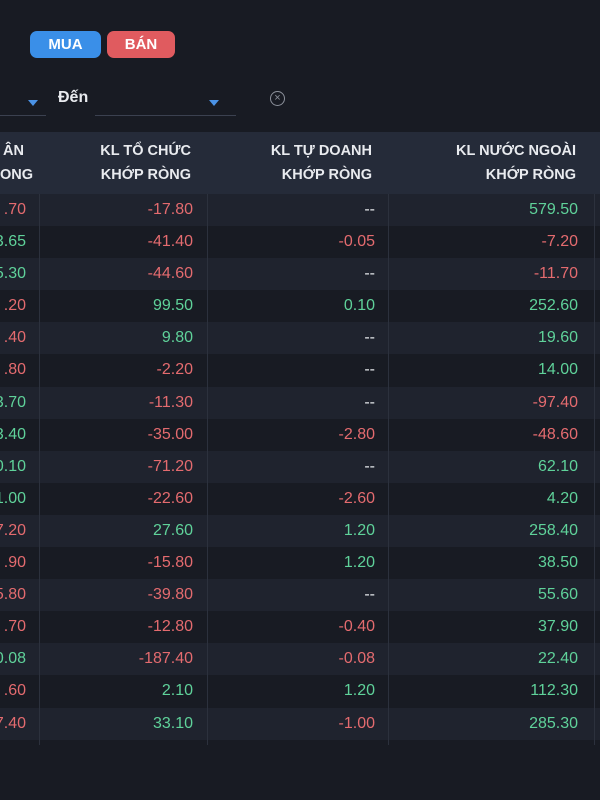  I want to click on table-row: 3.40 -35.00 -2.80 -48.60, so click(300, 434).